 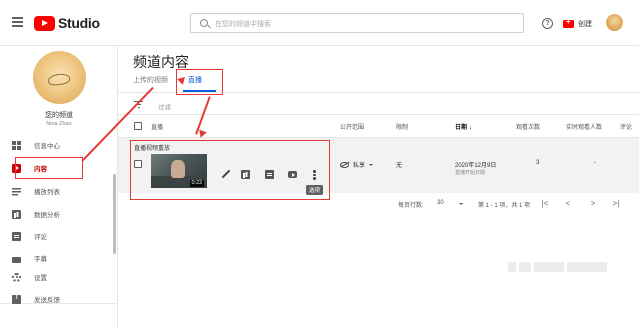 I want to click on youtube-logo-icon, so click(x=44, y=23).